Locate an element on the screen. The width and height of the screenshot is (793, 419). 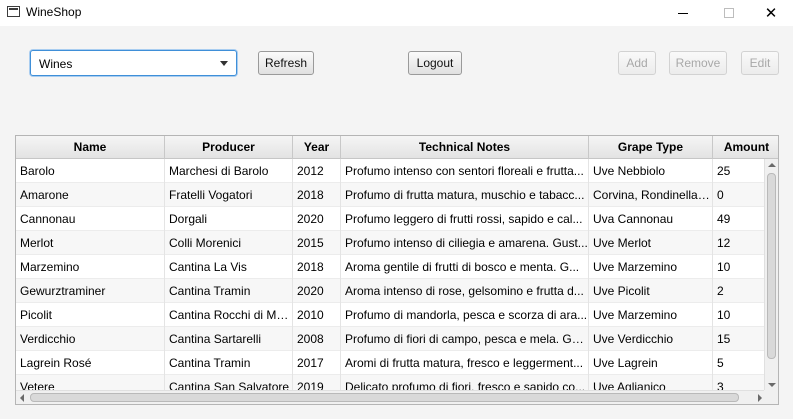
cell-grape-type: Uva Cannonau is located at coordinates (651, 219).